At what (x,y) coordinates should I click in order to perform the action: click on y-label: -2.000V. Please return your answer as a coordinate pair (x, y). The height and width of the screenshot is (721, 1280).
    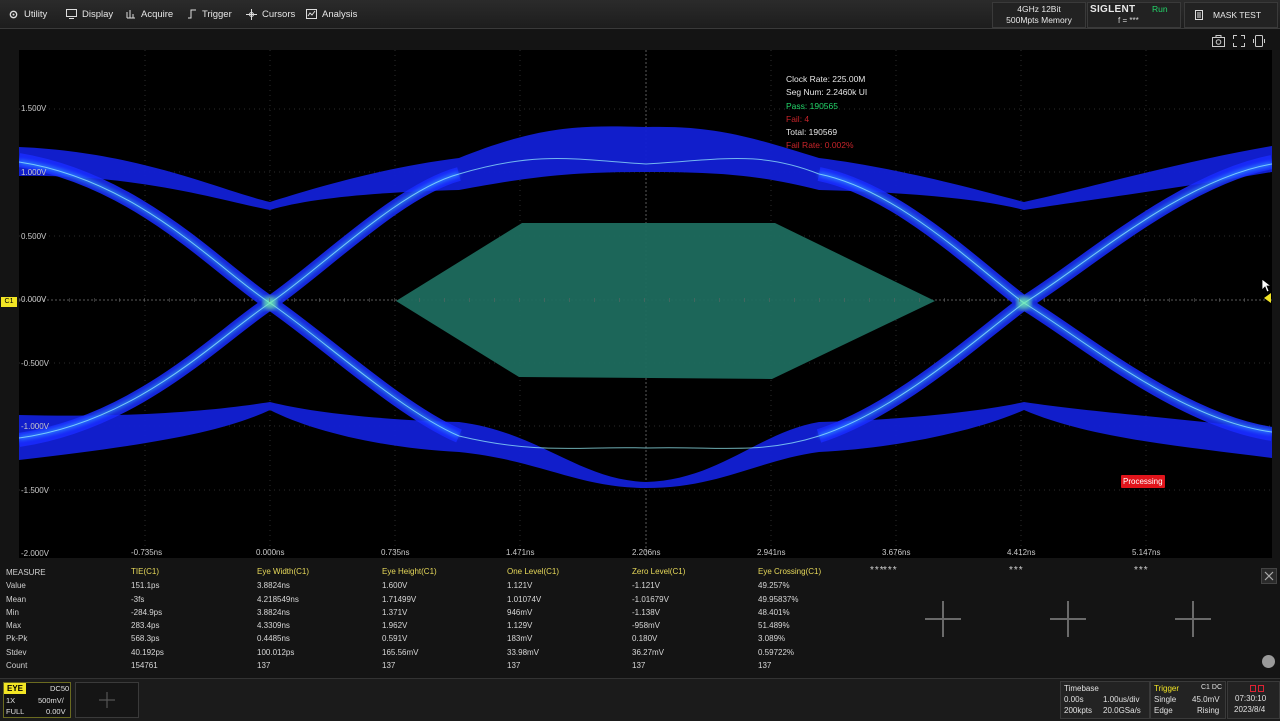
    Looking at the image, I should click on (35, 553).